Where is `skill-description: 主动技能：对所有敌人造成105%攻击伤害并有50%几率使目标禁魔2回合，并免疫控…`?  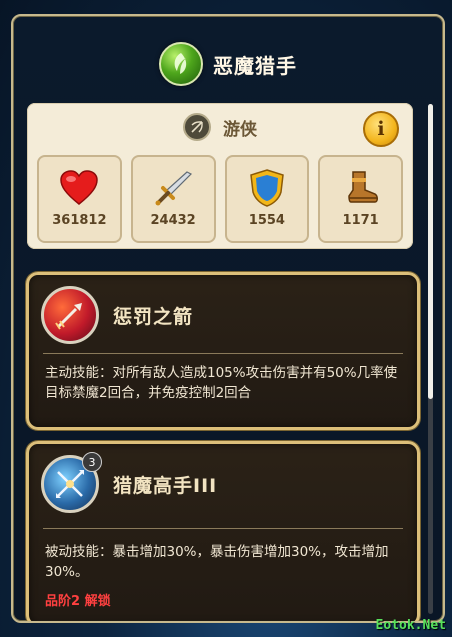 skill-description: 主动技能：对所有敌人造成105%攻击伤害并有50%几率使目标禁魔2回合，并免疫控… is located at coordinates (221, 383).